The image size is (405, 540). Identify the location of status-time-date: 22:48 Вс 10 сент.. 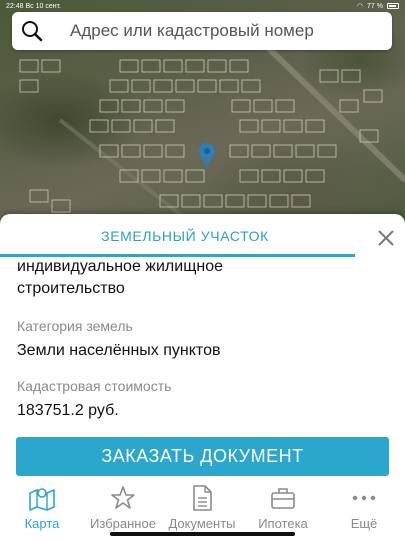
(33, 6).